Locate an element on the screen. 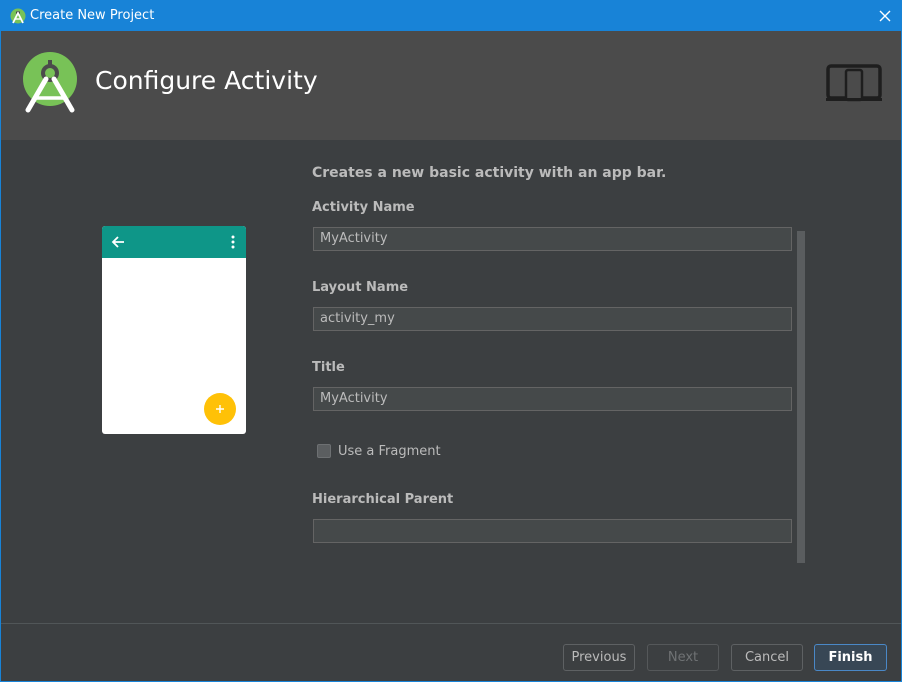 This screenshot has width=902, height=682. form-scrollbar is located at coordinates (801, 397).